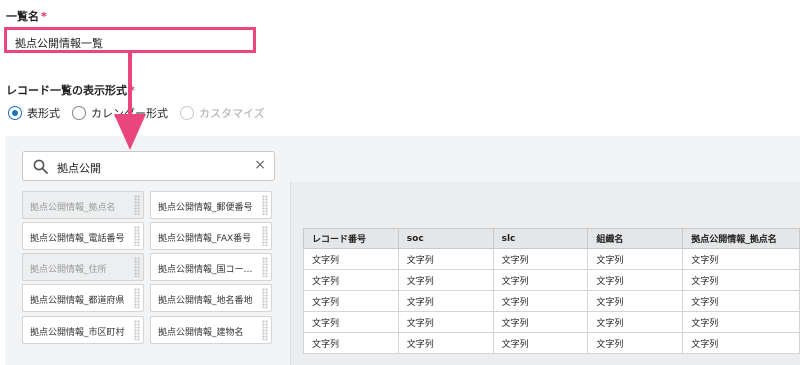  Describe the element at coordinates (540, 238) in the screenshot. I see `column-header: slc` at that location.